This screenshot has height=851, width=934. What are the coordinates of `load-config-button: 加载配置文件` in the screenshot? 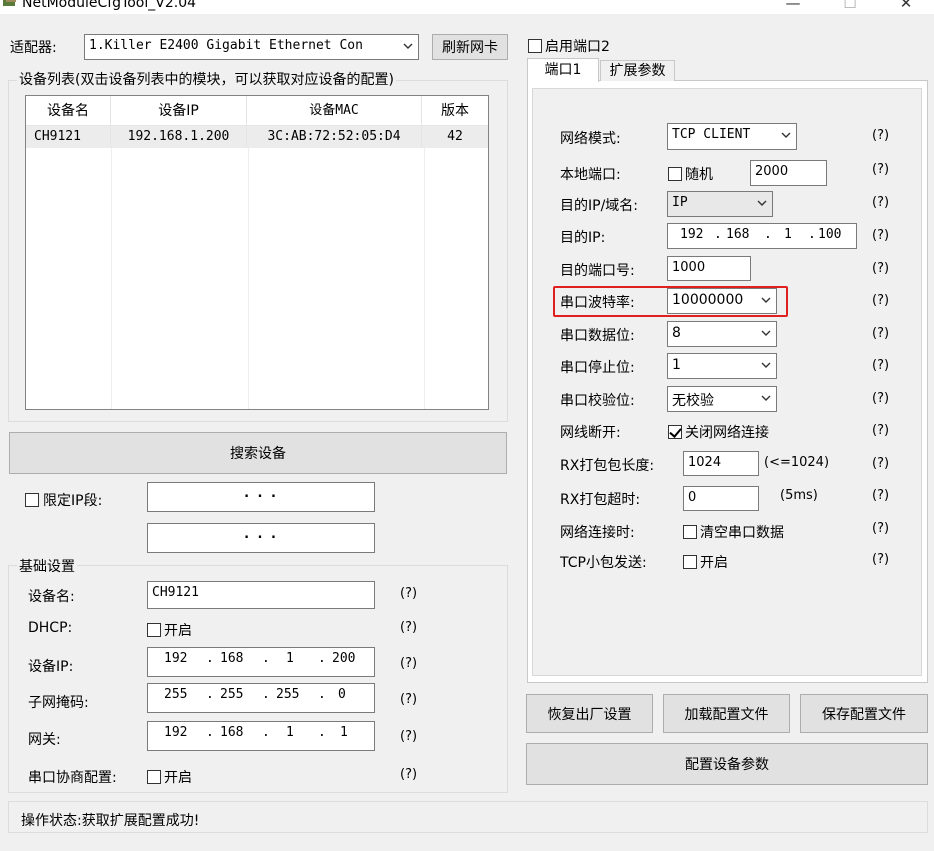 It's located at (726, 713).